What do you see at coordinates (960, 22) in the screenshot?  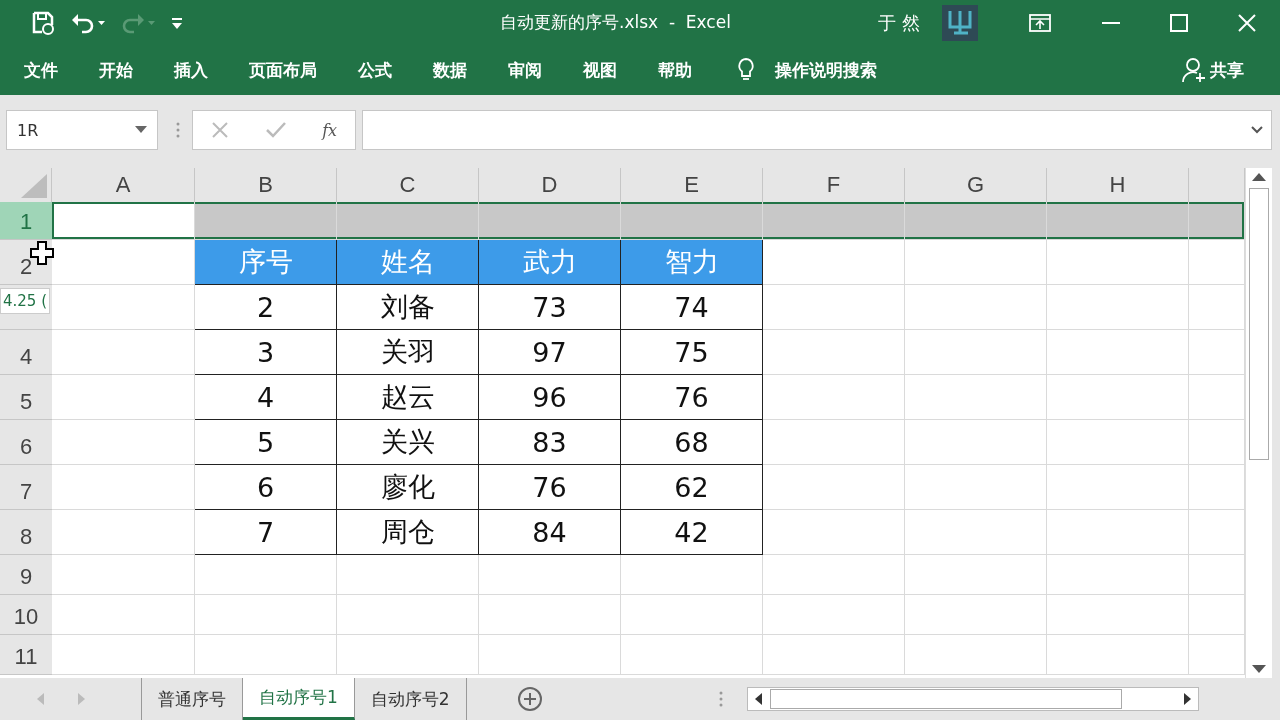 I see `avatar-icon` at bounding box center [960, 22].